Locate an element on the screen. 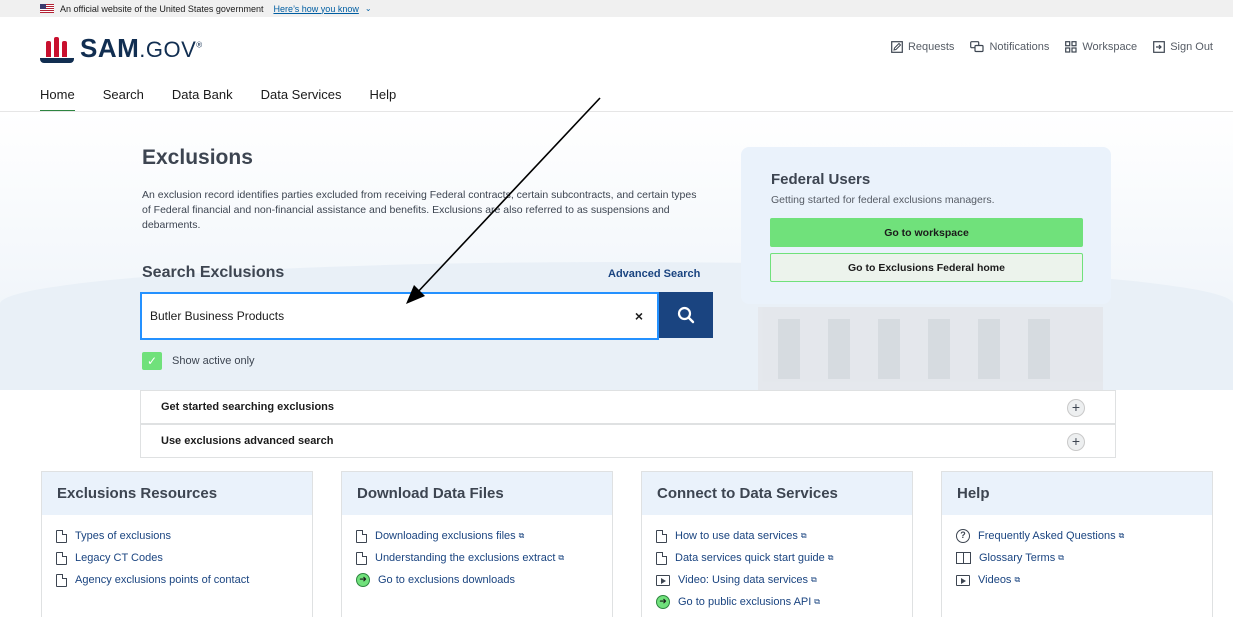 This screenshot has height=617, width=1233. accordion-label: Use exclusions advanced search is located at coordinates (247, 441).